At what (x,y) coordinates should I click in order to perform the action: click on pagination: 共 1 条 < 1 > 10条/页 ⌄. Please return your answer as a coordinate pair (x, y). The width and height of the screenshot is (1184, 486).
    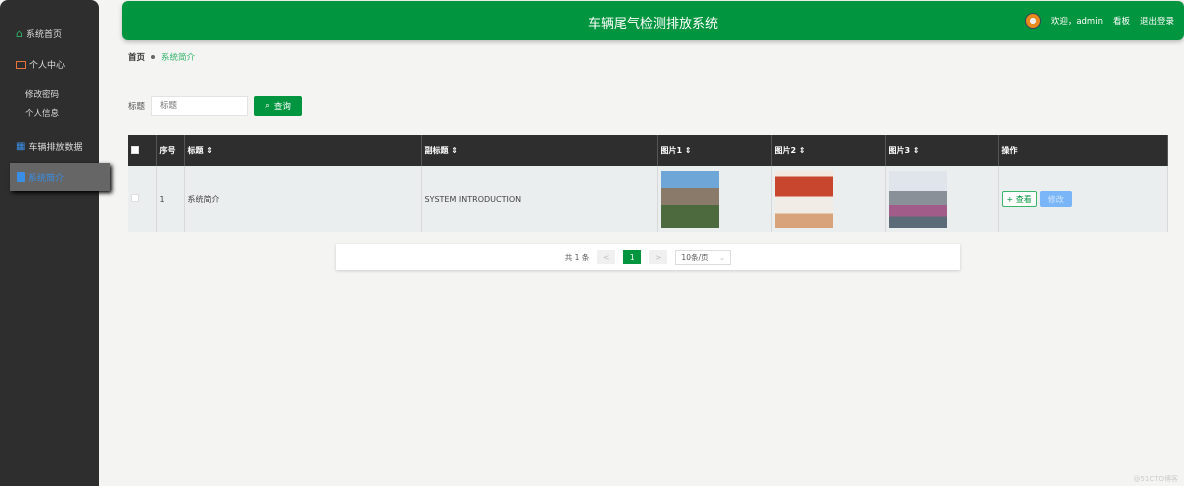
    Looking at the image, I should click on (648, 257).